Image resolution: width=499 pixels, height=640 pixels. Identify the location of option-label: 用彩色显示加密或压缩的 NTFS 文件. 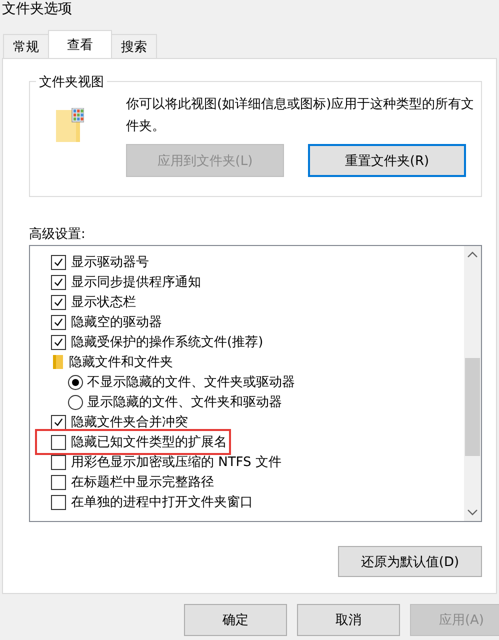
(176, 462).